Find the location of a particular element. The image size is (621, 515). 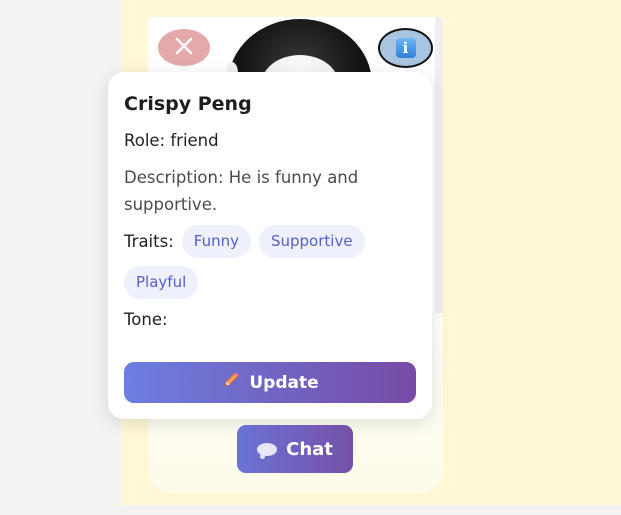

chat-button: Chat is located at coordinates (295, 449).